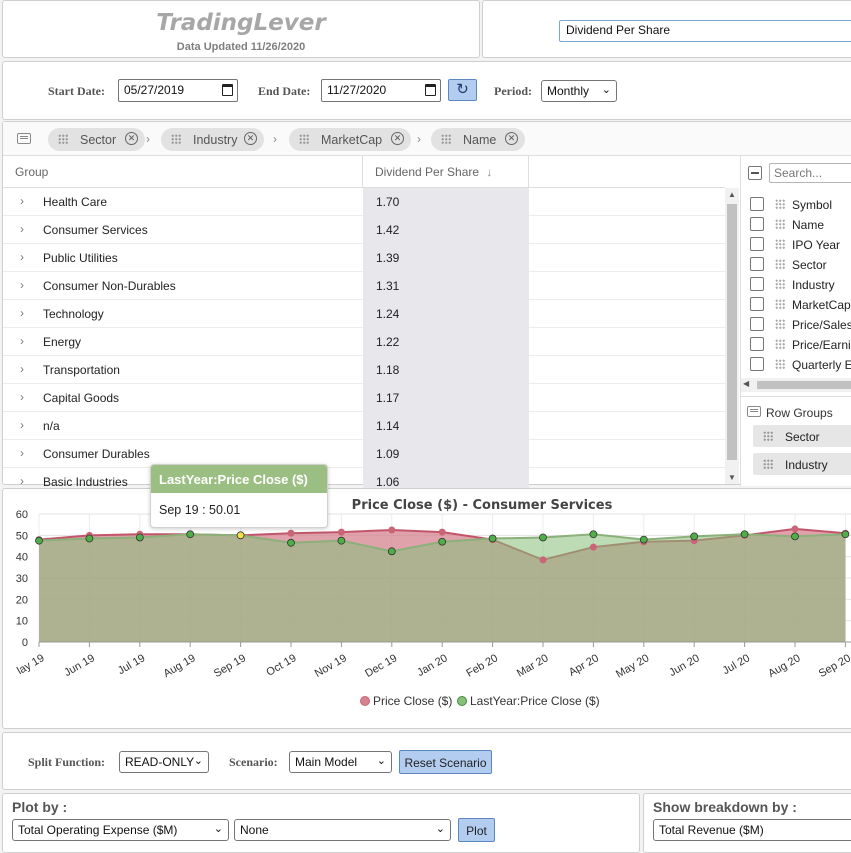 This screenshot has width=851, height=853. Describe the element at coordinates (752, 830) in the screenshot. I see `breakdown-select: Total Revenue ($M)` at that location.